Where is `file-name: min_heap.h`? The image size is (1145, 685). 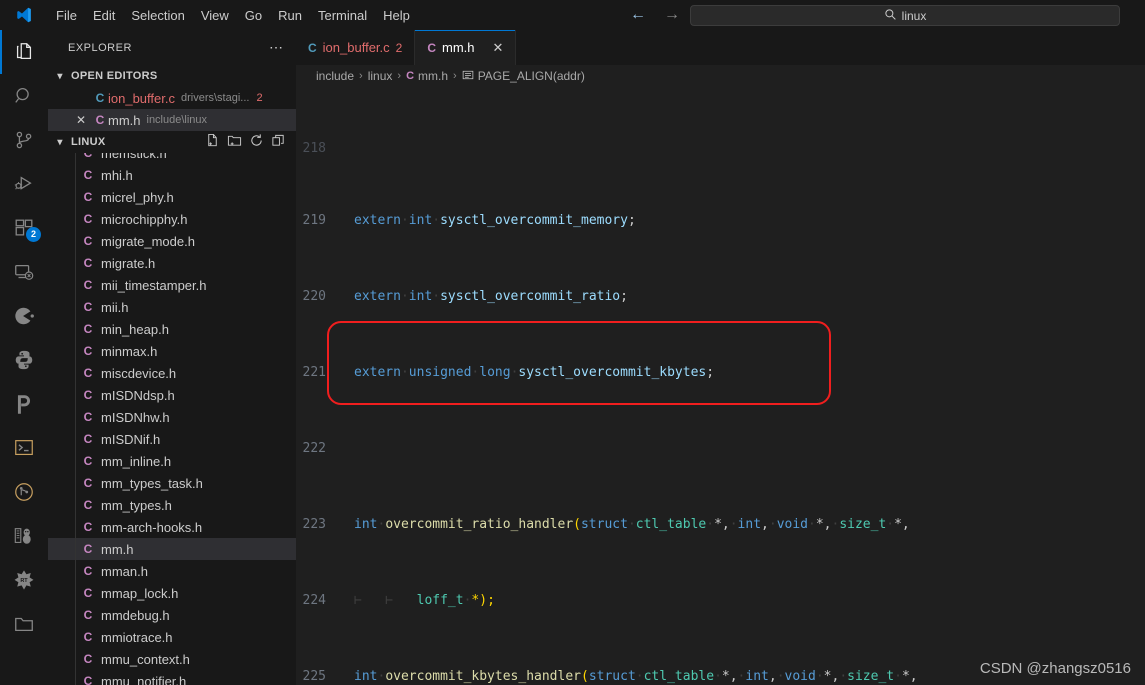
file-name: min_heap.h is located at coordinates (135, 329).